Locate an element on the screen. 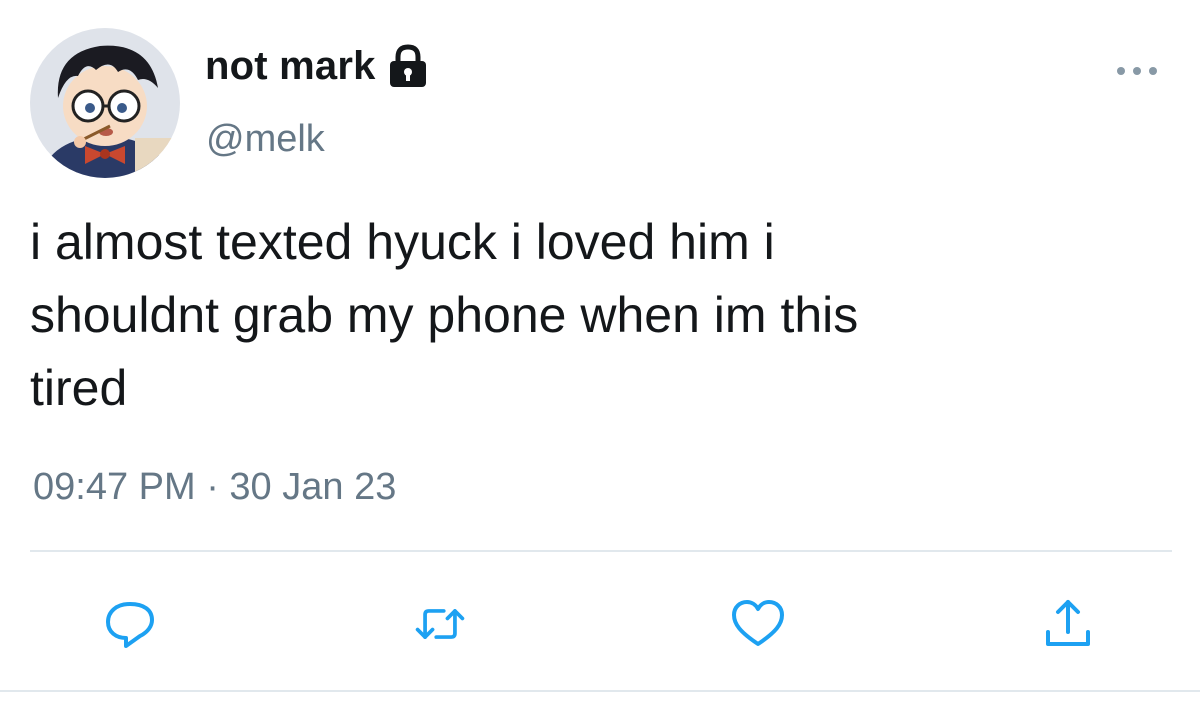 Image resolution: width=1200 pixels, height=710 pixels. avatar-image is located at coordinates (105, 103).